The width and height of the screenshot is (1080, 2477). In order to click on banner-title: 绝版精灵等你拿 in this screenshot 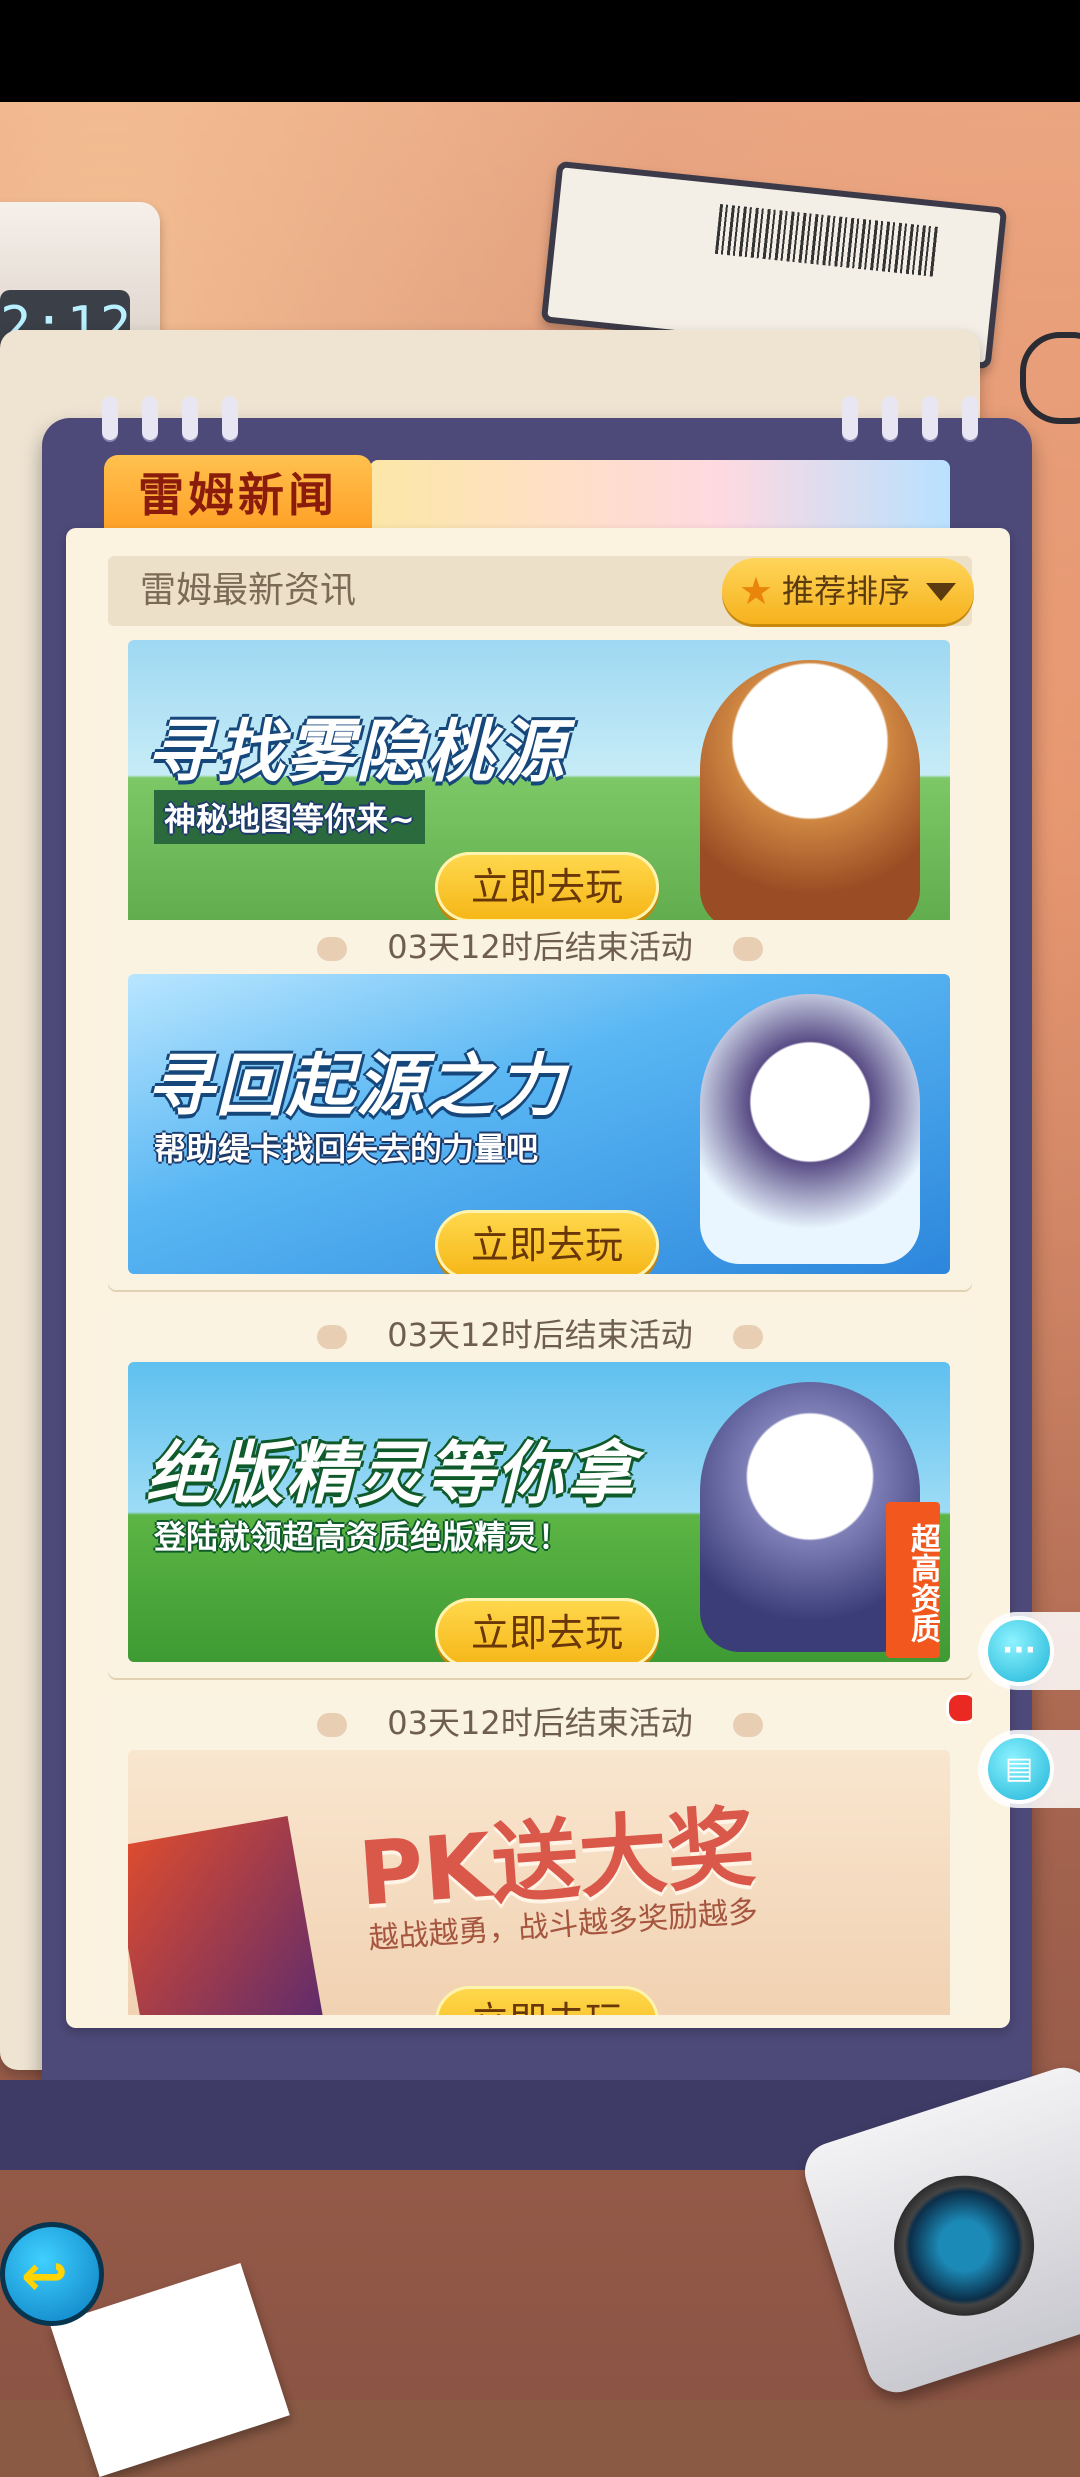, I will do `click(391, 1474)`.